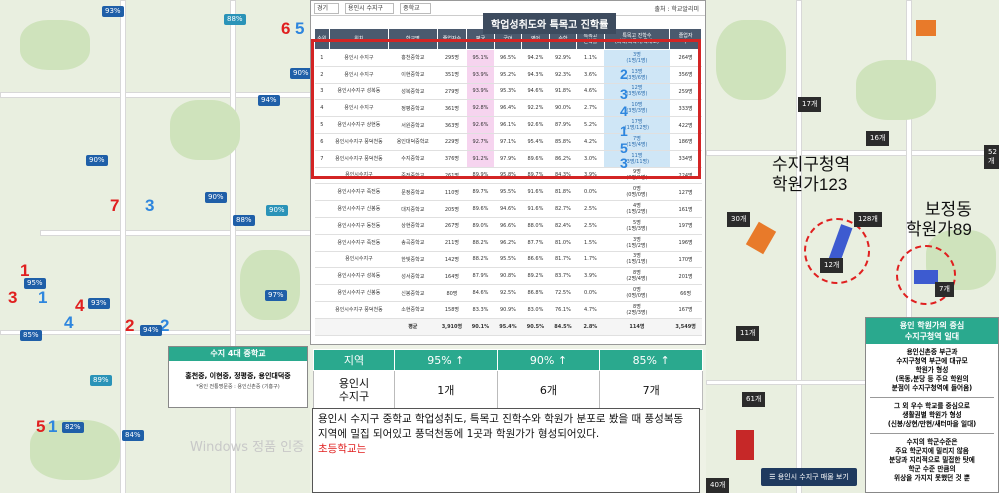 Image resolution: width=999 pixels, height=493 pixels. What do you see at coordinates (508, 125) in the screenshot?
I see `table-cell: 96.1%` at bounding box center [508, 125].